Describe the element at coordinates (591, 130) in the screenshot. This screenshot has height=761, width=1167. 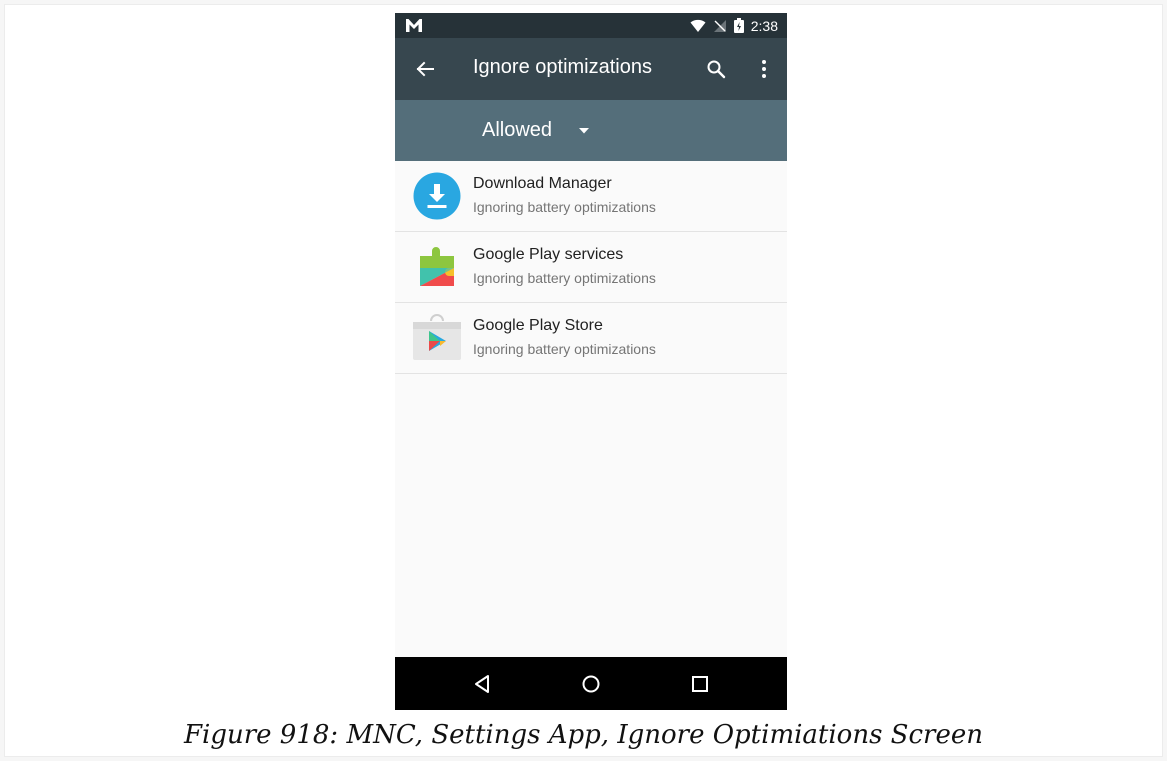
I see `filter-bar: Allowed` at that location.